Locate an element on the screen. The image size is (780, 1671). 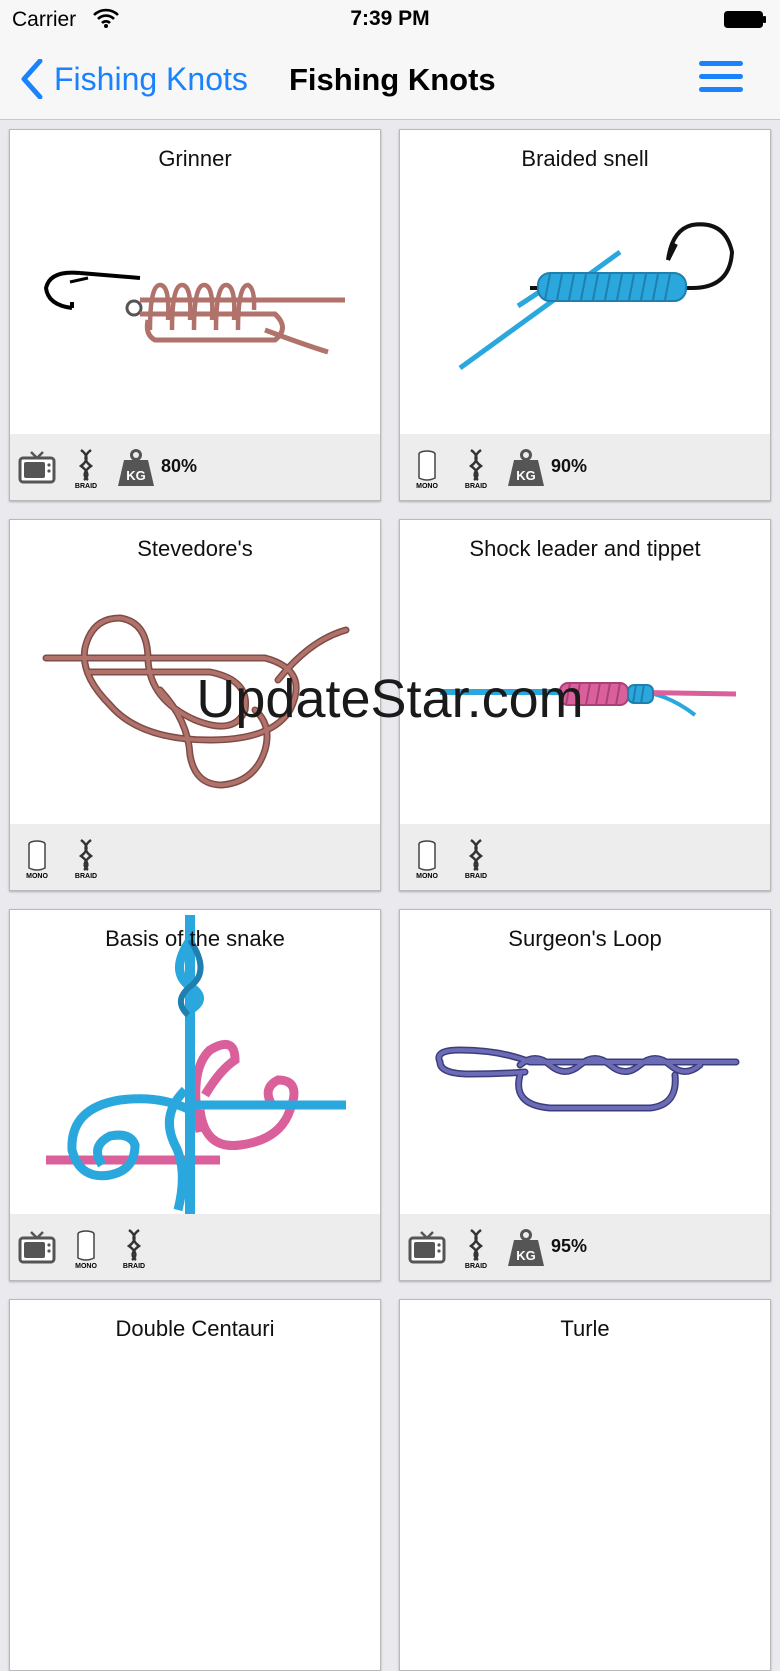
knot-card-footer: MONO BRAID KG 90% is located at coordinates (585, 467).